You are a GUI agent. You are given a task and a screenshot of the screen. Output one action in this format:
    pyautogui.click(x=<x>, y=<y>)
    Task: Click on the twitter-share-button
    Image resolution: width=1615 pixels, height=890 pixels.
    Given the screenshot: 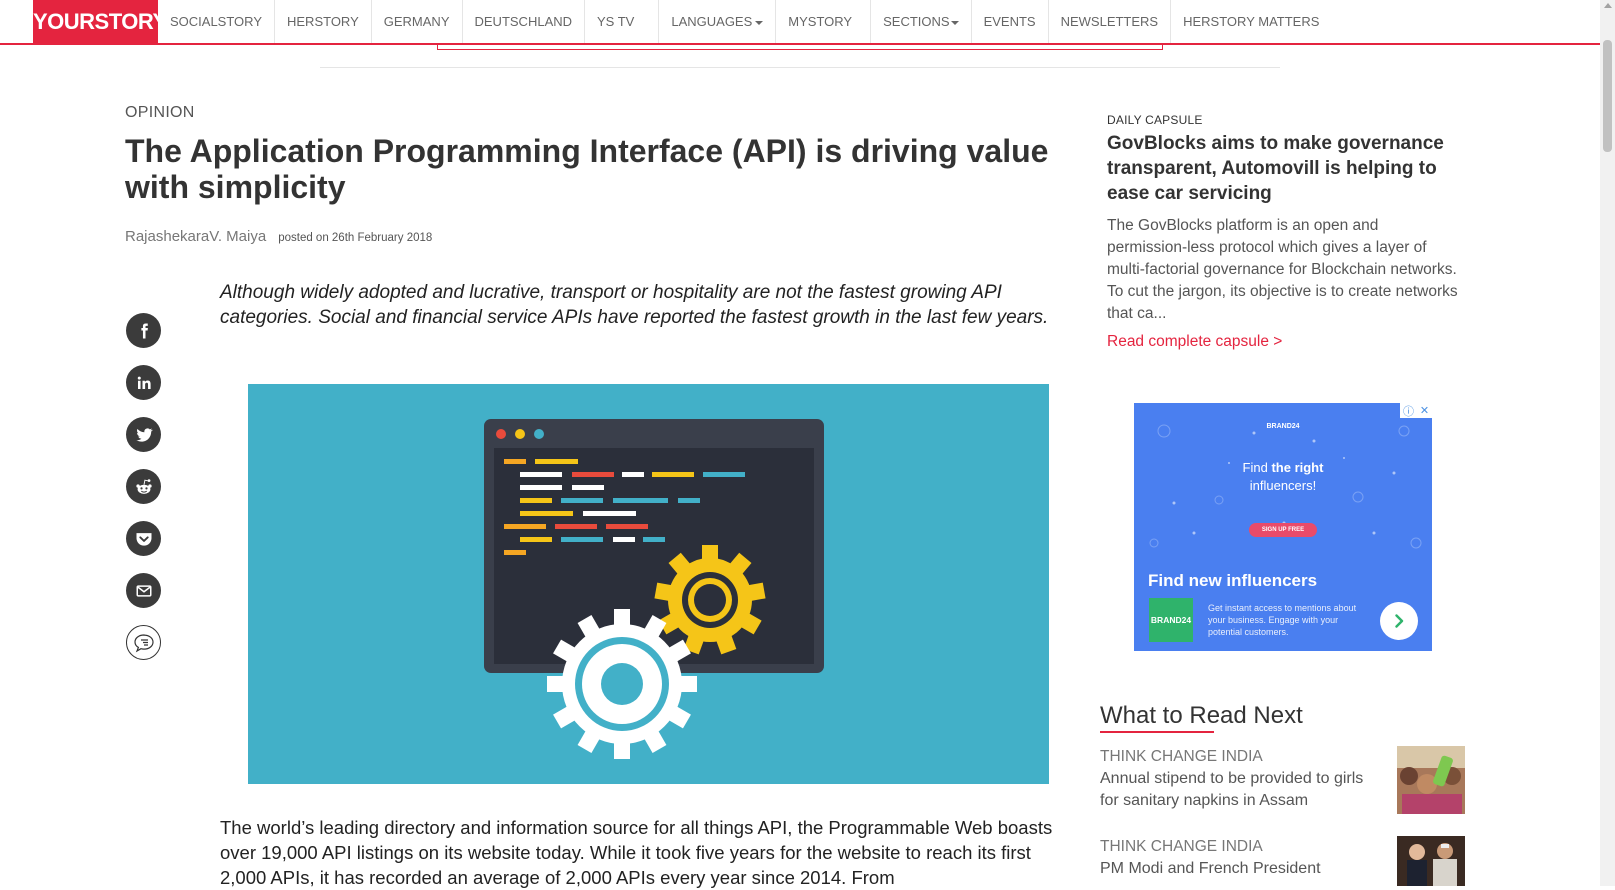 What is the action you would take?
    pyautogui.click(x=143, y=434)
    